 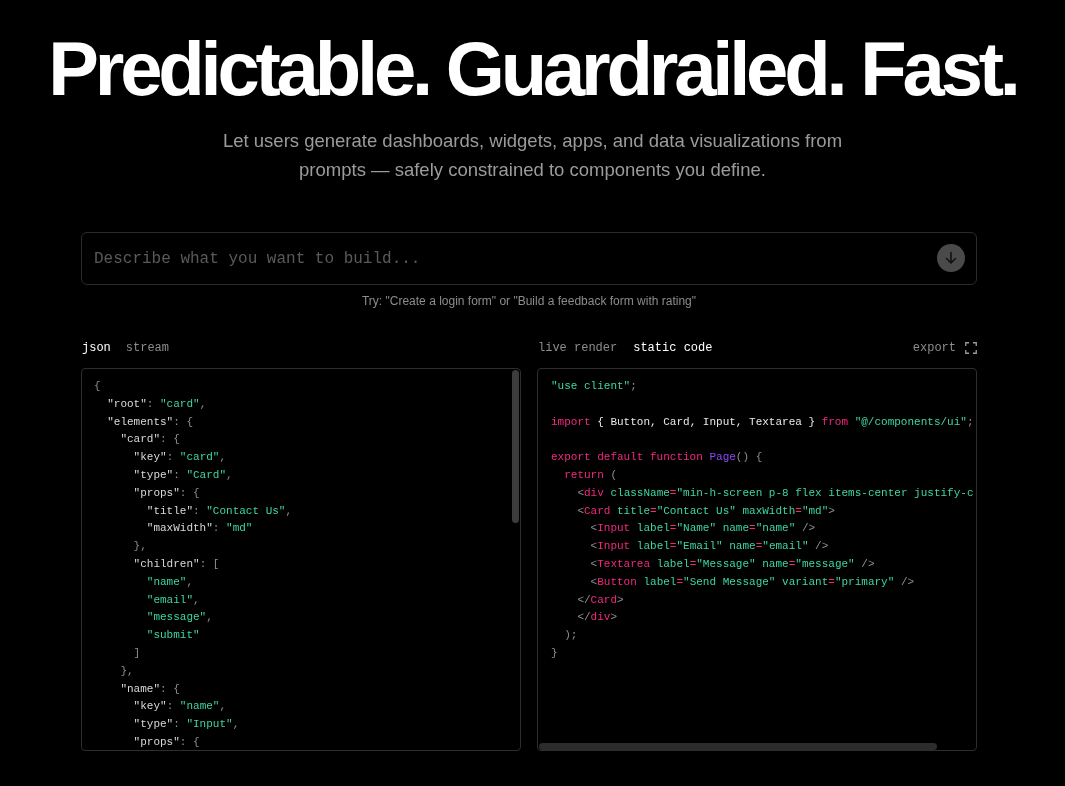 I want to click on code-line: {, so click(x=97, y=386).